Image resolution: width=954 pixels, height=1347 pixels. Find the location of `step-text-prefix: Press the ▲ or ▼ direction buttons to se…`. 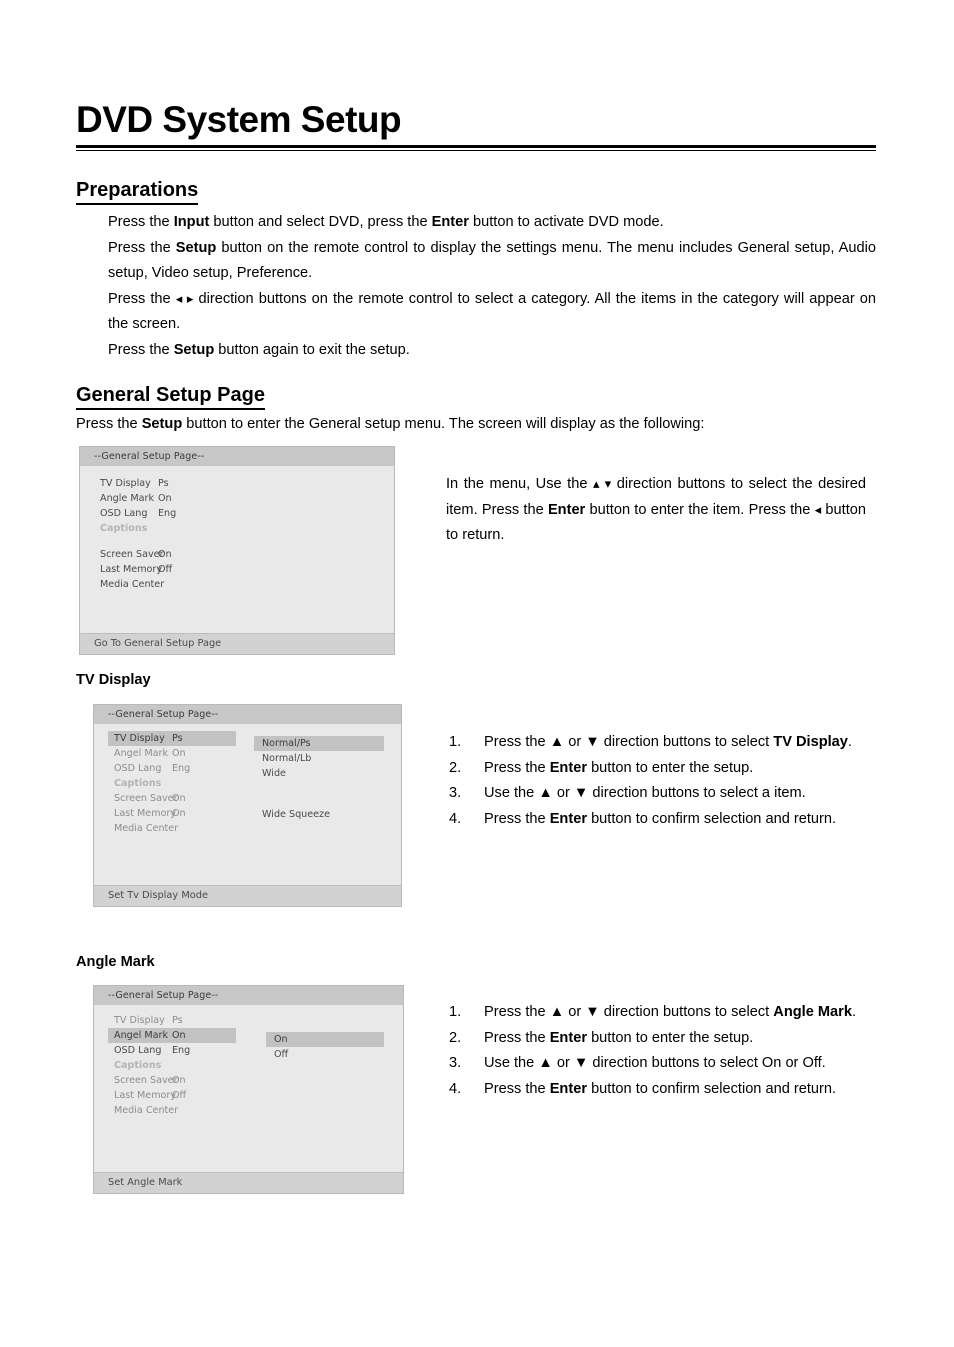

step-text-prefix: Press the ▲ or ▼ direction buttons to se… is located at coordinates (629, 1012).